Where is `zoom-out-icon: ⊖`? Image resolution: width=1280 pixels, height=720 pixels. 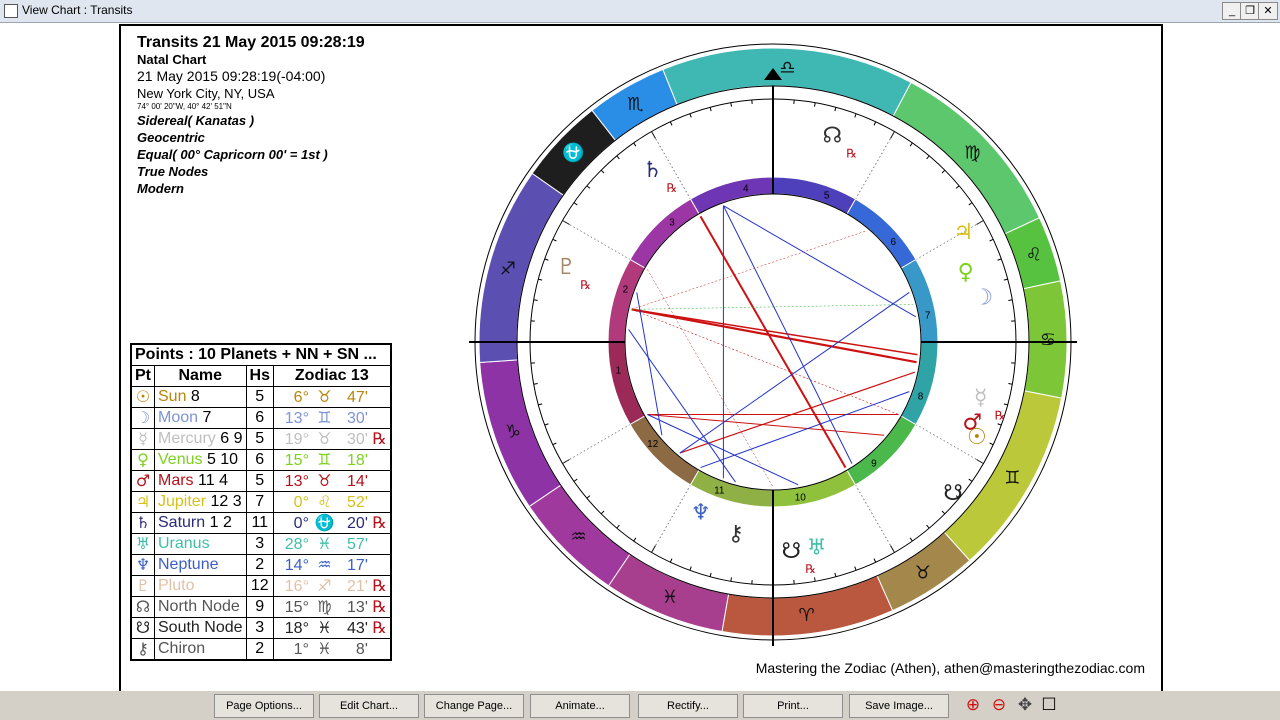 zoom-out-icon: ⊖ is located at coordinates (999, 705).